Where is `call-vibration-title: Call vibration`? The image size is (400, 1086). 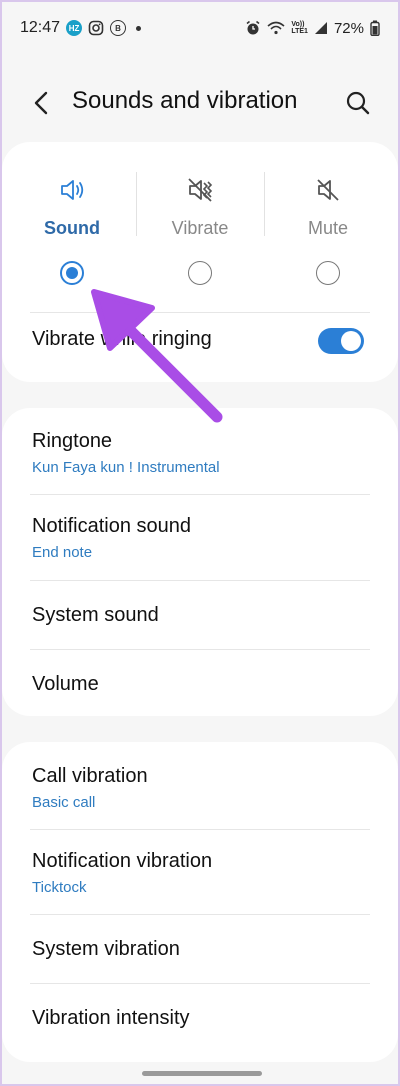 call-vibration-title: Call vibration is located at coordinates (90, 776).